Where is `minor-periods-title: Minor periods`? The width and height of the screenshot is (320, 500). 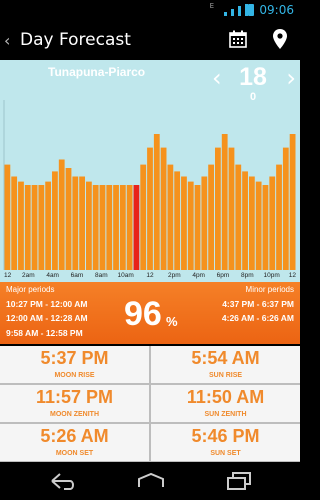 minor-periods-title: Minor periods is located at coordinates (269, 289).